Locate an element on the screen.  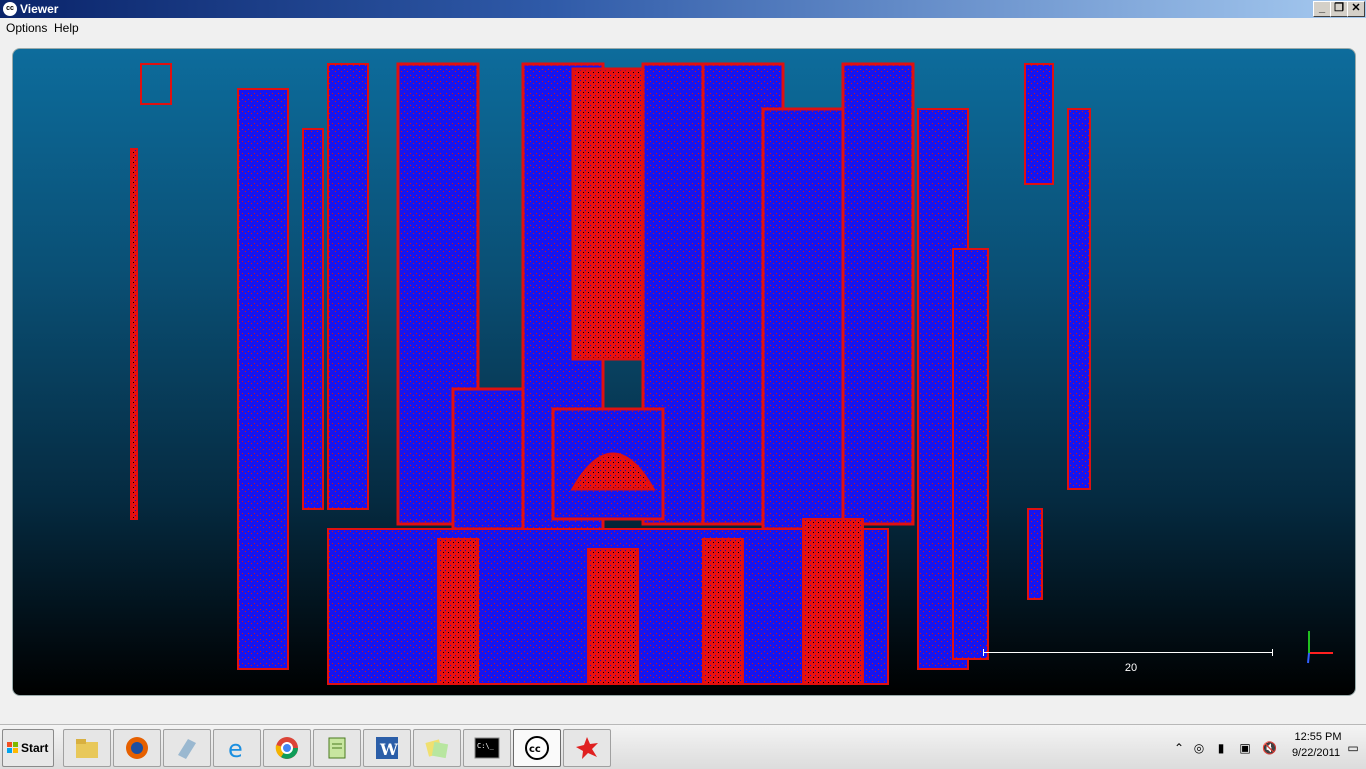
clock-date: 9/22/2011 is located at coordinates (1316, 753).